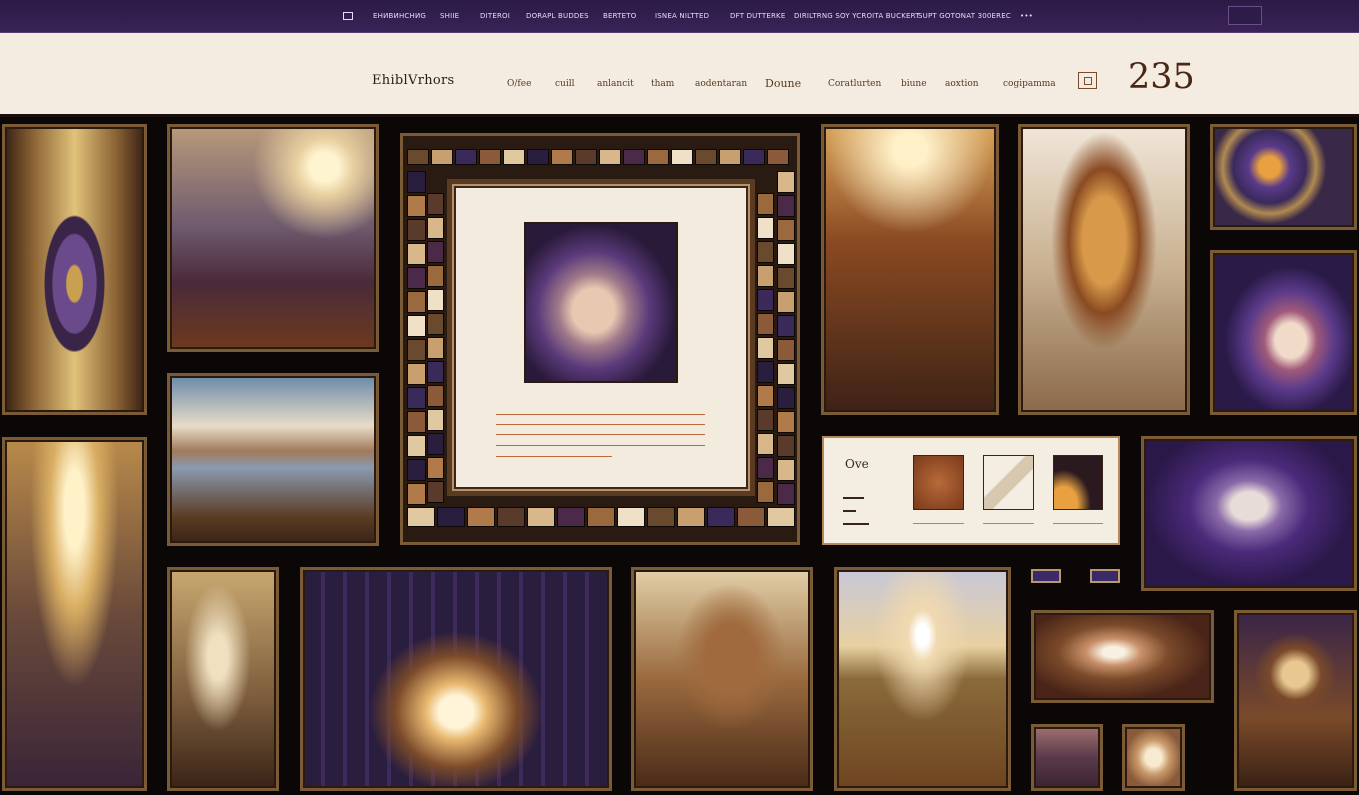  Describe the element at coordinates (413, 80) in the screenshot. I see `site-logo: EhiblVrhors` at that location.